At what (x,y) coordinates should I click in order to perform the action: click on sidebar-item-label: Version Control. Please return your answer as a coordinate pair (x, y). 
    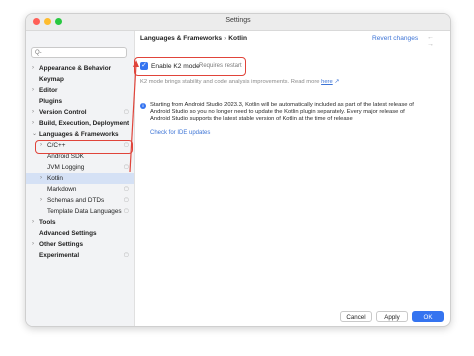
    Looking at the image, I should click on (63, 112).